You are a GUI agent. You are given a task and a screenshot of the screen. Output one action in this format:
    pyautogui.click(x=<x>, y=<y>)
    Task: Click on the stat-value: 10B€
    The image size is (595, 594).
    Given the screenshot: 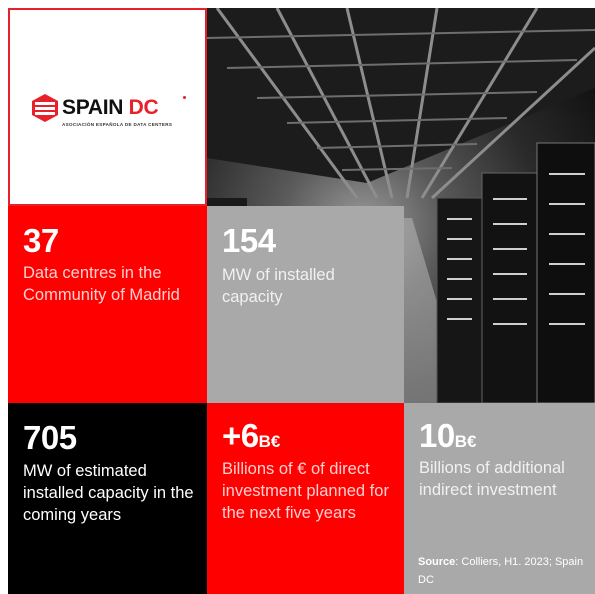 What is the action you would take?
    pyautogui.click(x=448, y=435)
    